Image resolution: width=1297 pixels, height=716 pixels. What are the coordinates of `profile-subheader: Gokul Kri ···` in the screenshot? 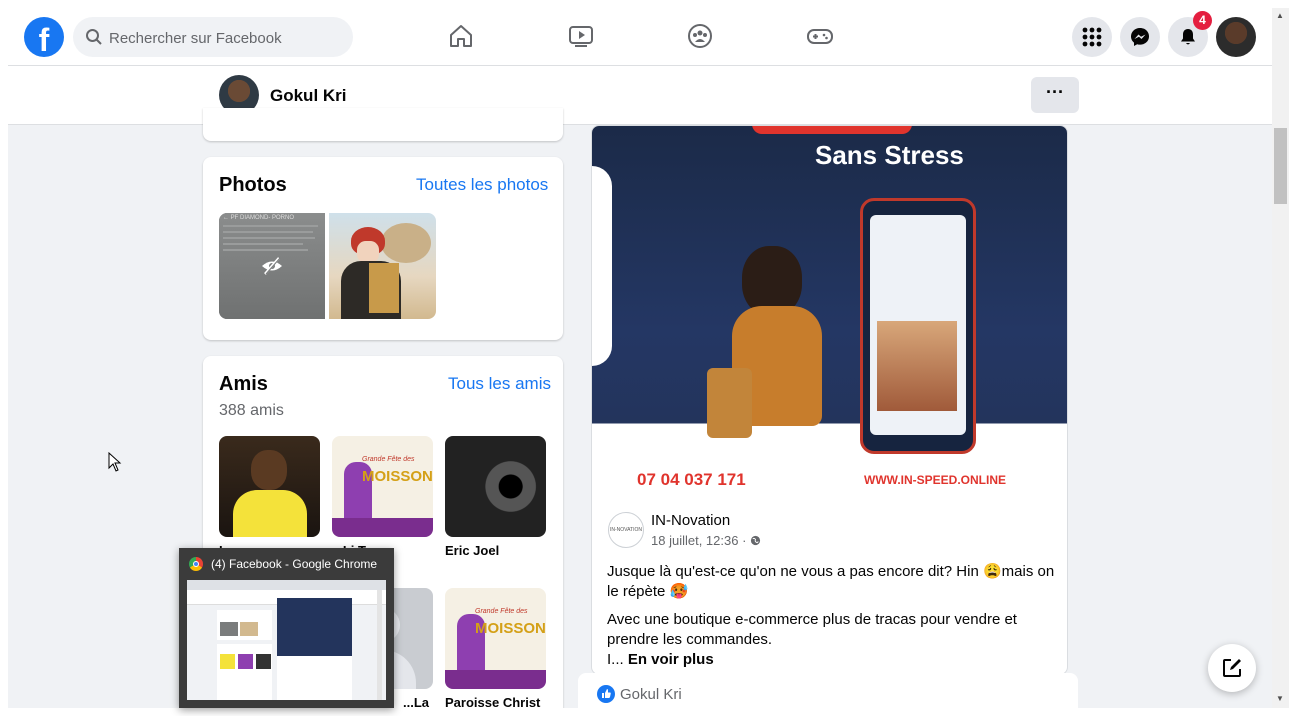 It's located at (640, 95).